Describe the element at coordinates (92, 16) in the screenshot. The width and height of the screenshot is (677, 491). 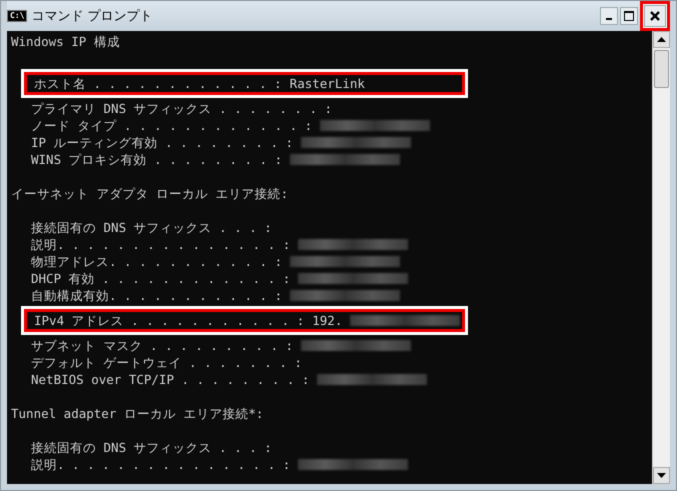
I see `window-title: コマンド プロンプト` at that location.